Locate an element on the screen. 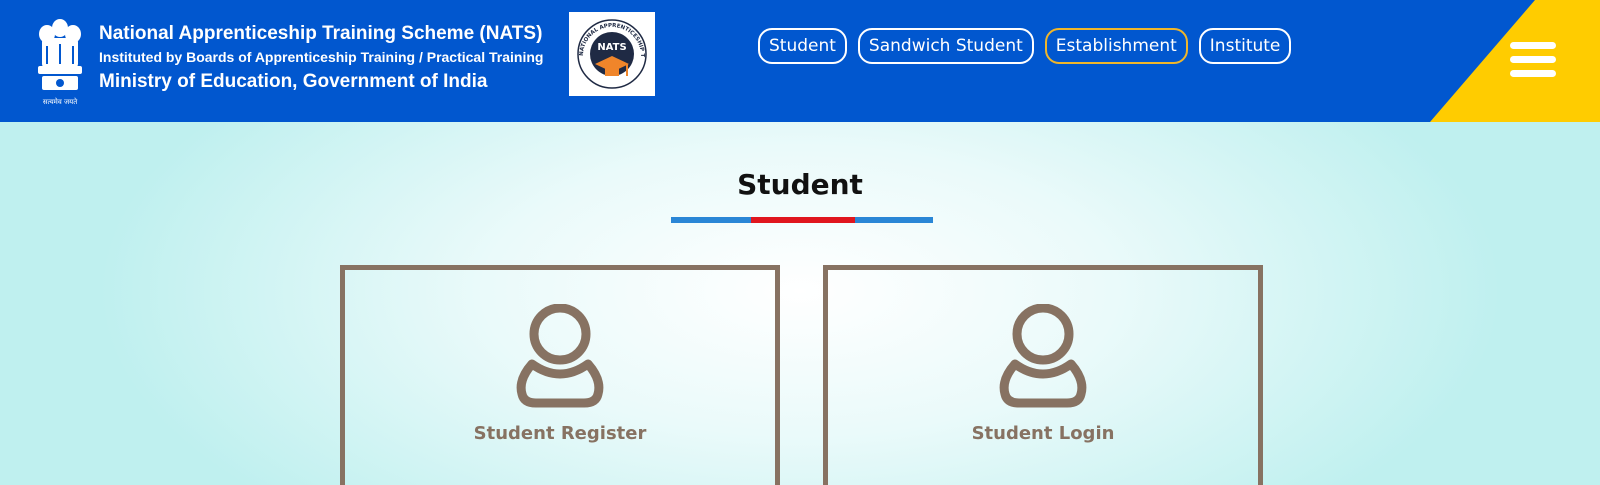 The height and width of the screenshot is (485, 1600). title-underline is located at coordinates (802, 220).